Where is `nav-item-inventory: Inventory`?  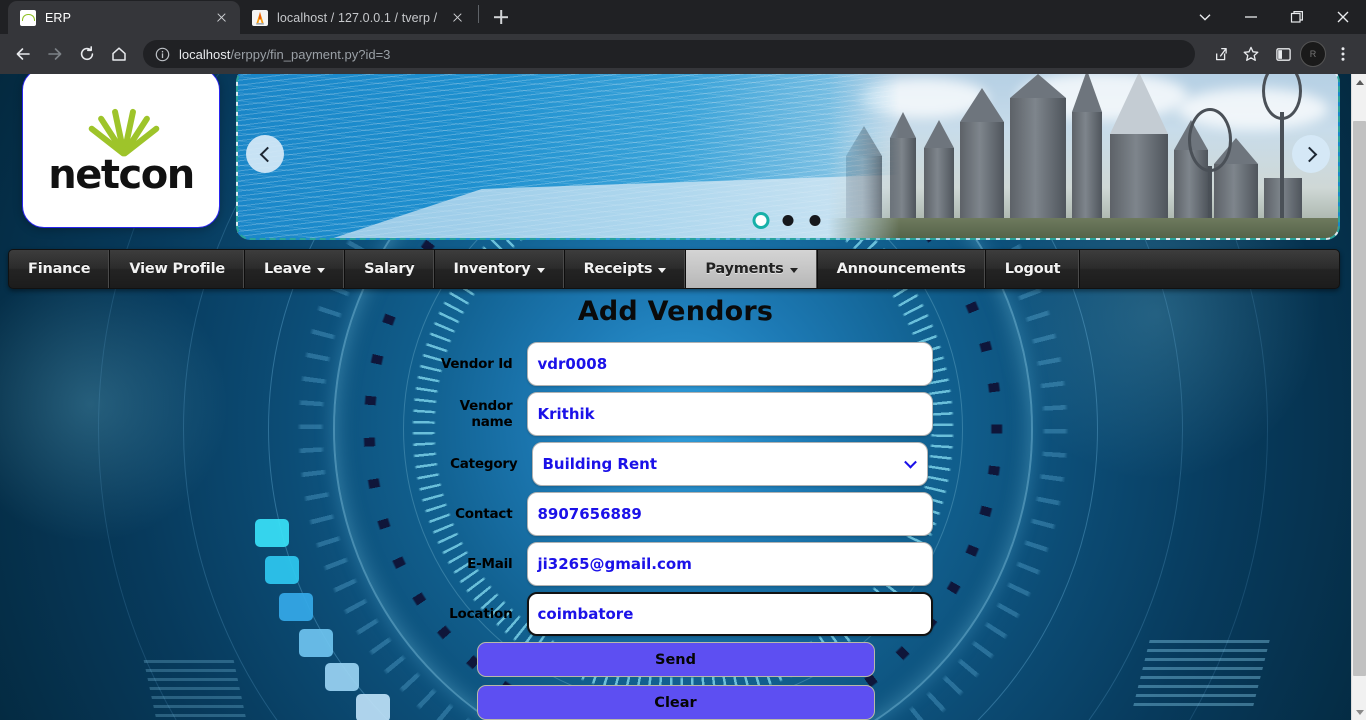 nav-item-inventory: Inventory is located at coordinates (500, 269).